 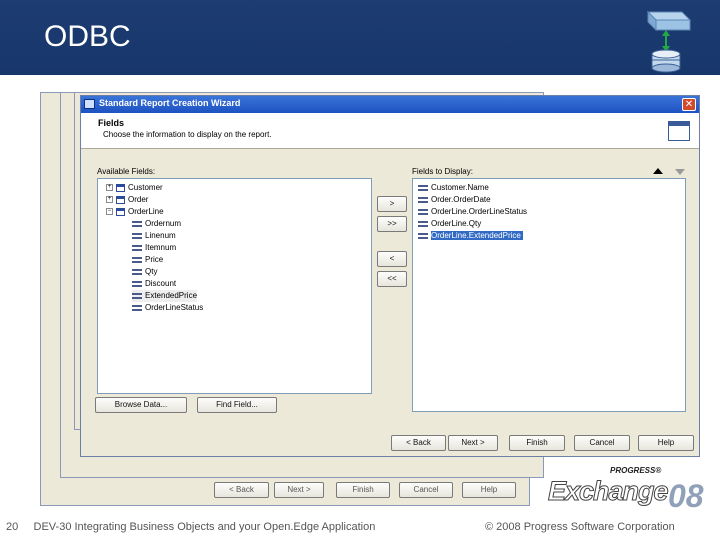 I want to click on back-window-back-button: < Back, so click(x=241, y=490).